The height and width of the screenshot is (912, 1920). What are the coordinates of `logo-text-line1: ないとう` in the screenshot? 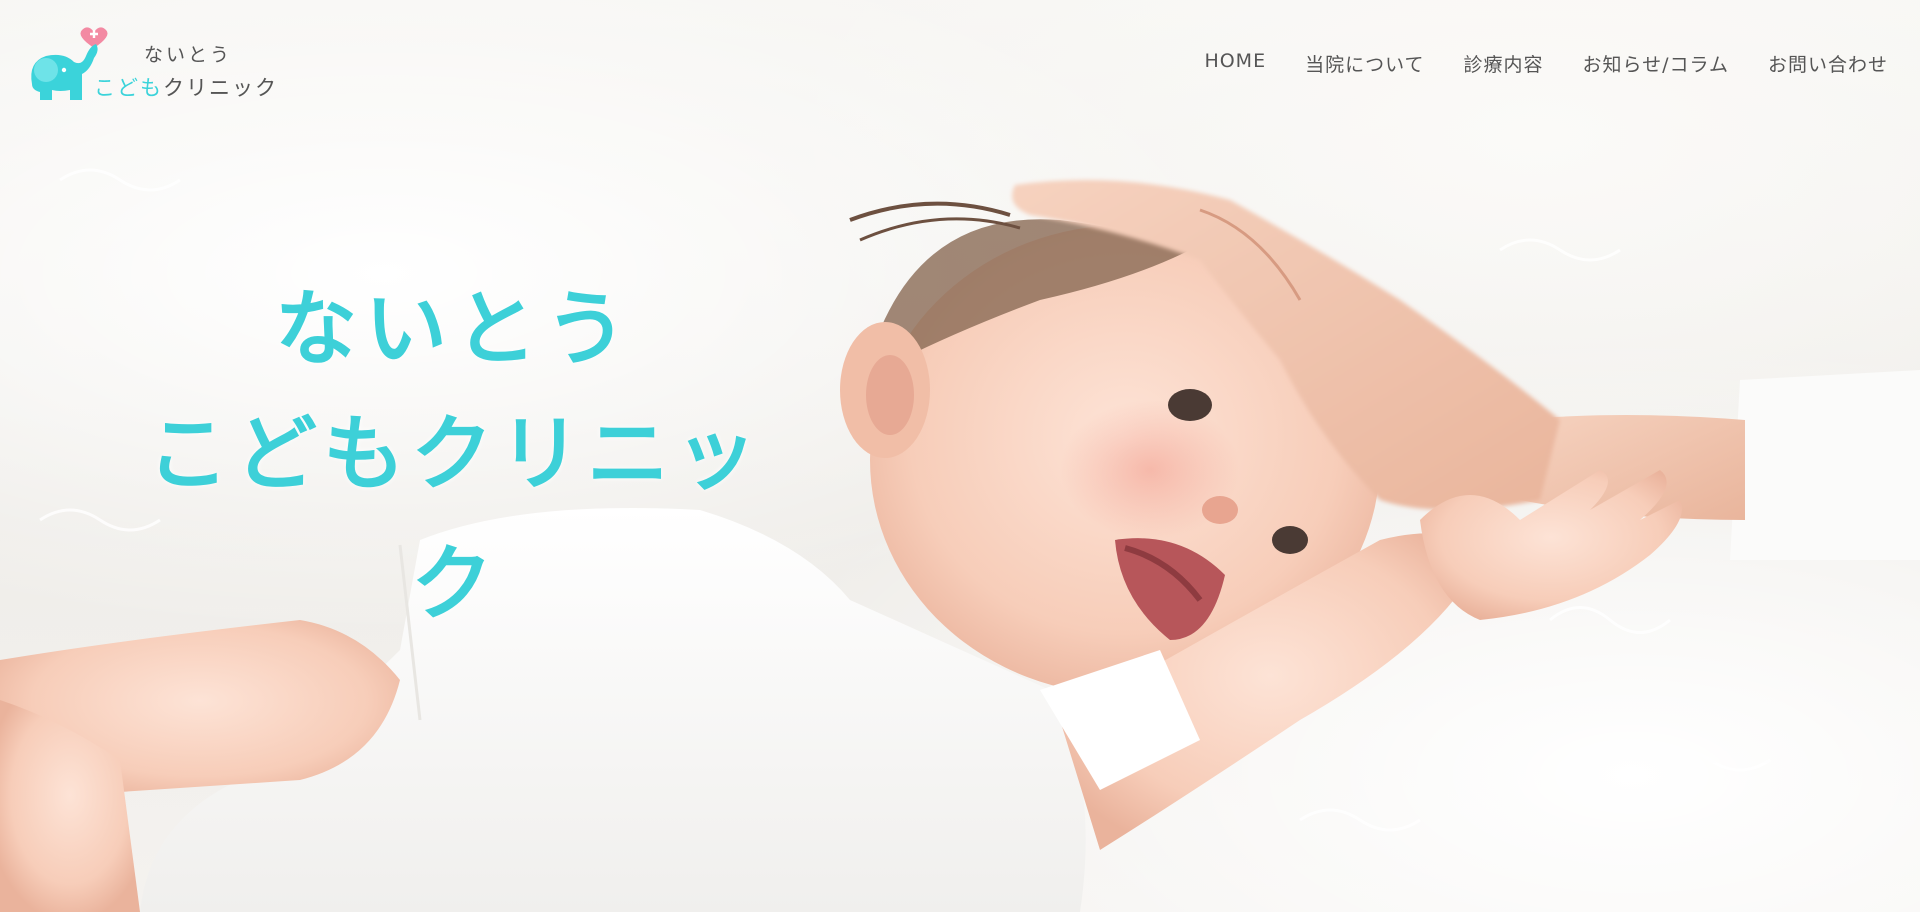 It's located at (188, 55).